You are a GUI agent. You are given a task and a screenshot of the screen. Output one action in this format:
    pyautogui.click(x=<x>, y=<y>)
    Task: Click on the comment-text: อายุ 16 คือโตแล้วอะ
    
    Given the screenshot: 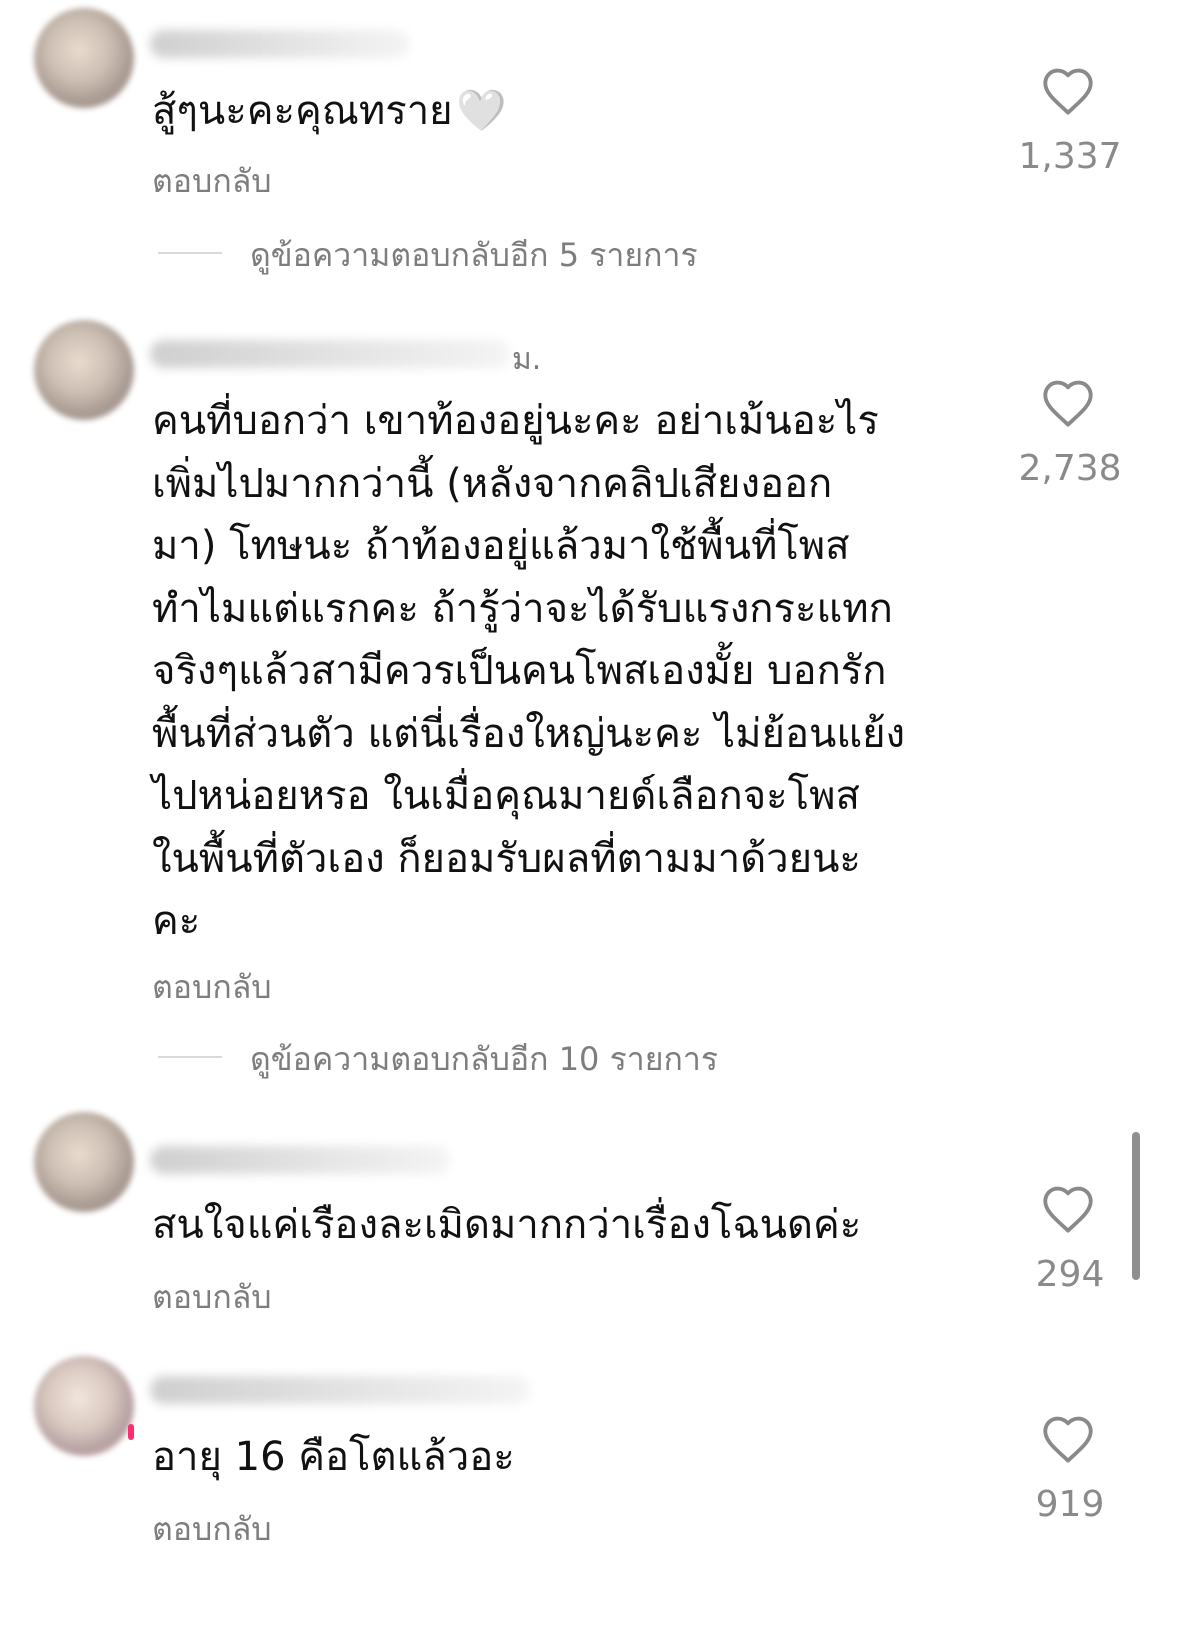 What is the action you would take?
    pyautogui.click(x=333, y=1457)
    